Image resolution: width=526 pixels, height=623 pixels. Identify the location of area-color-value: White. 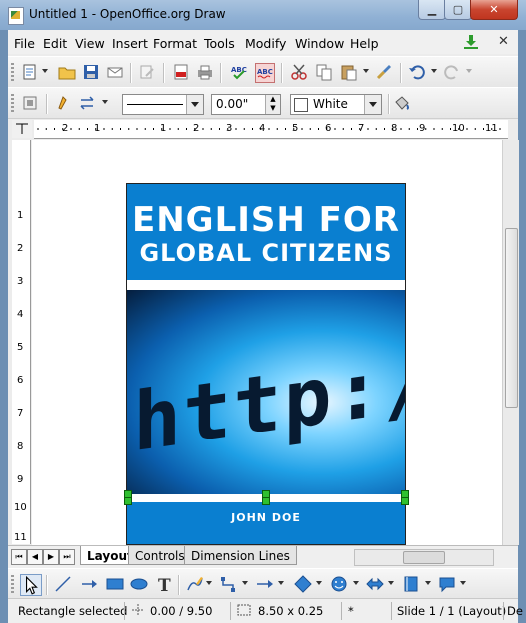
(330, 104).